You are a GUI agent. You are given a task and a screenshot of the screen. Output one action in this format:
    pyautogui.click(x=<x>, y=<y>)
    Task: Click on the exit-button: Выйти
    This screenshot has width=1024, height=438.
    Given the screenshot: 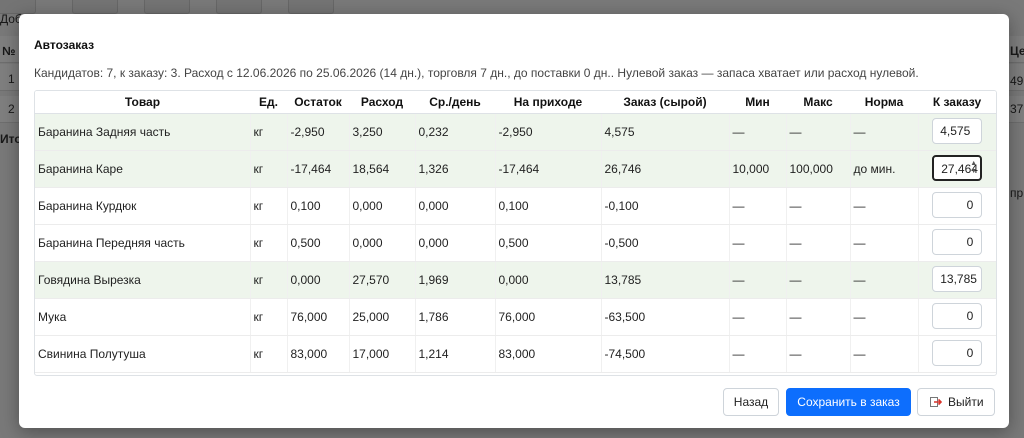 What is the action you would take?
    pyautogui.click(x=956, y=402)
    